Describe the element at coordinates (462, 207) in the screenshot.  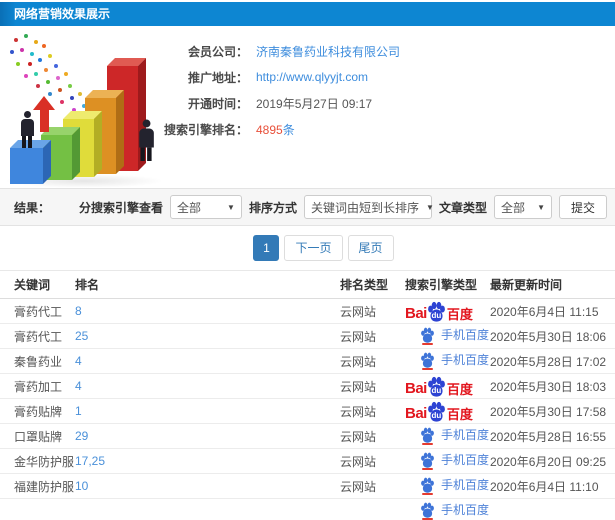
I see `article-type-label: 文章类型` at that location.